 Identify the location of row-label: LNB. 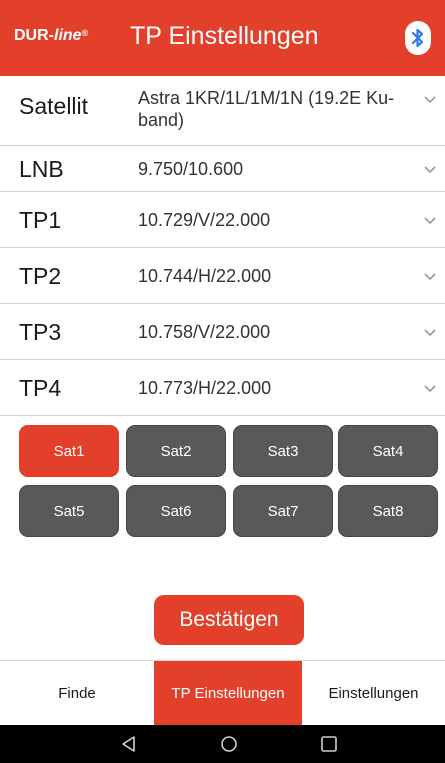
(41, 169).